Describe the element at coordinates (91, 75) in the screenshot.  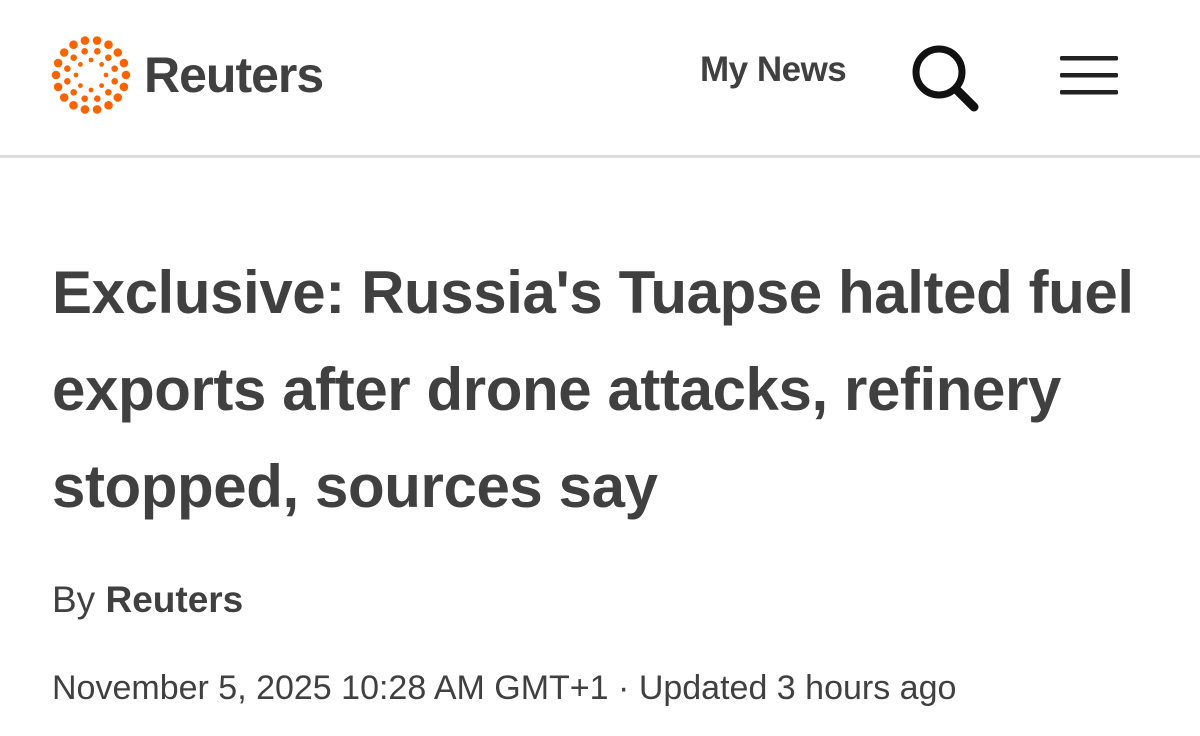
I see `reuters-logo-icon` at that location.